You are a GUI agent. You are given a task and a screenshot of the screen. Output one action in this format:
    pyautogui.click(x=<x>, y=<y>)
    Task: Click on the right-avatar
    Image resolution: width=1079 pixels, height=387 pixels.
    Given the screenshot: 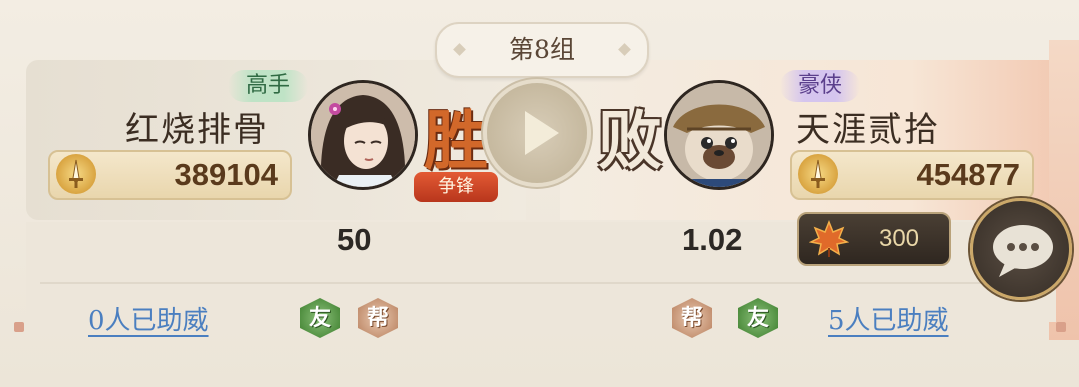 What is the action you would take?
    pyautogui.click(x=719, y=135)
    